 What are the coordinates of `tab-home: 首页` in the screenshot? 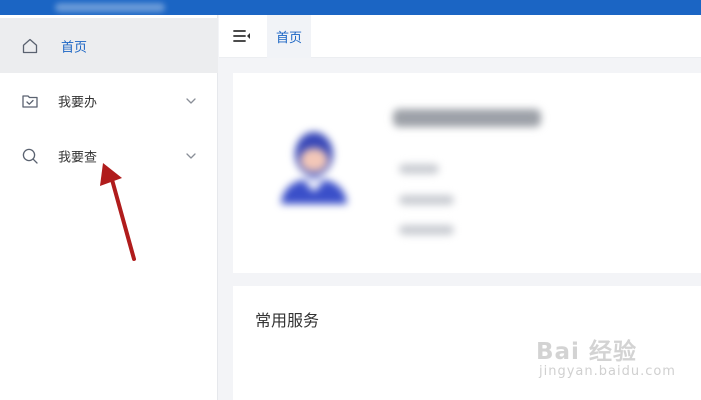 It's located at (289, 36).